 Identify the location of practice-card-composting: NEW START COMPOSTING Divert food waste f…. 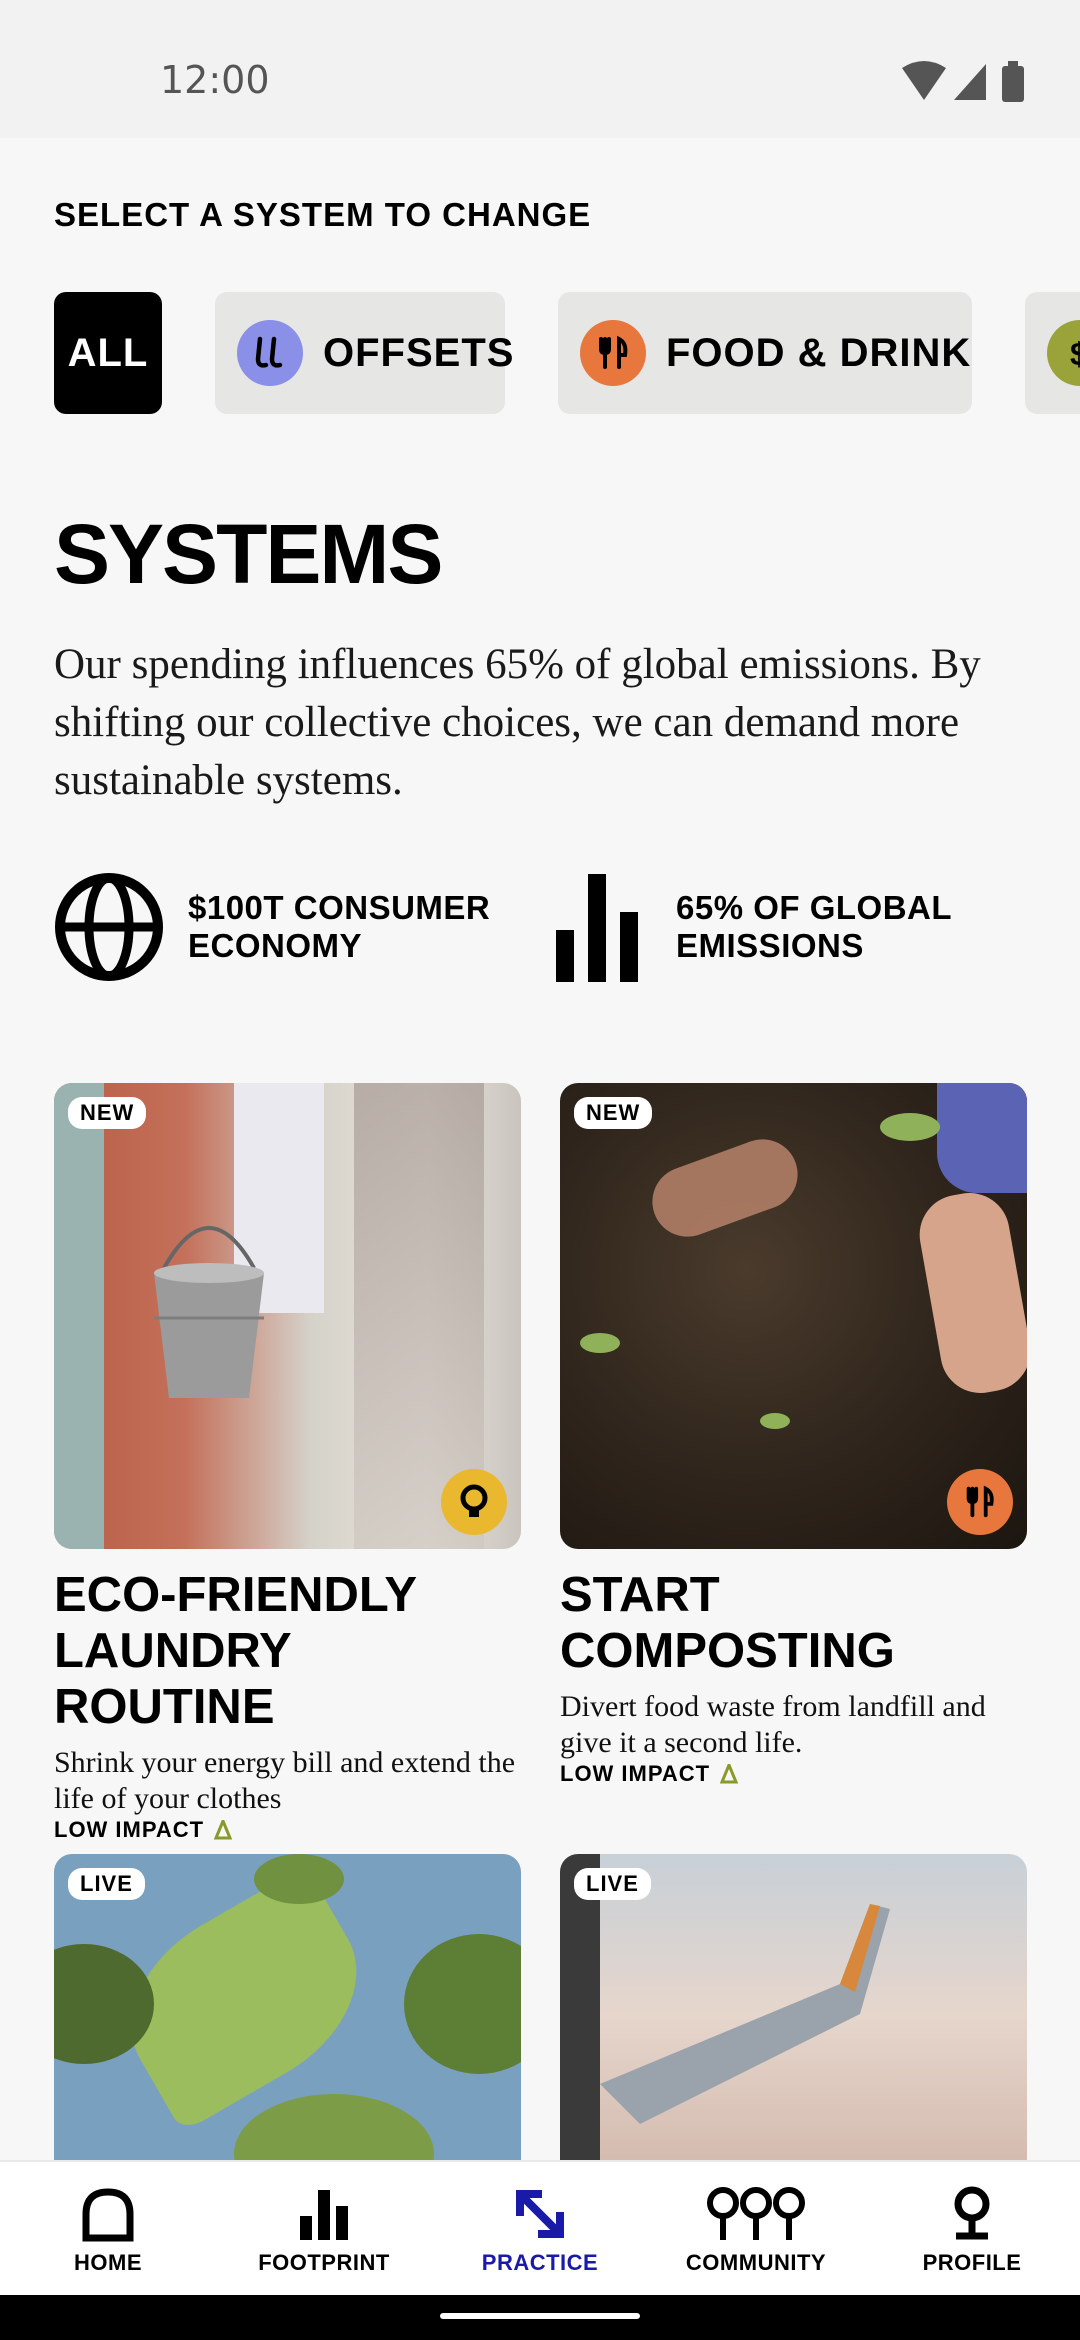
(793, 1435).